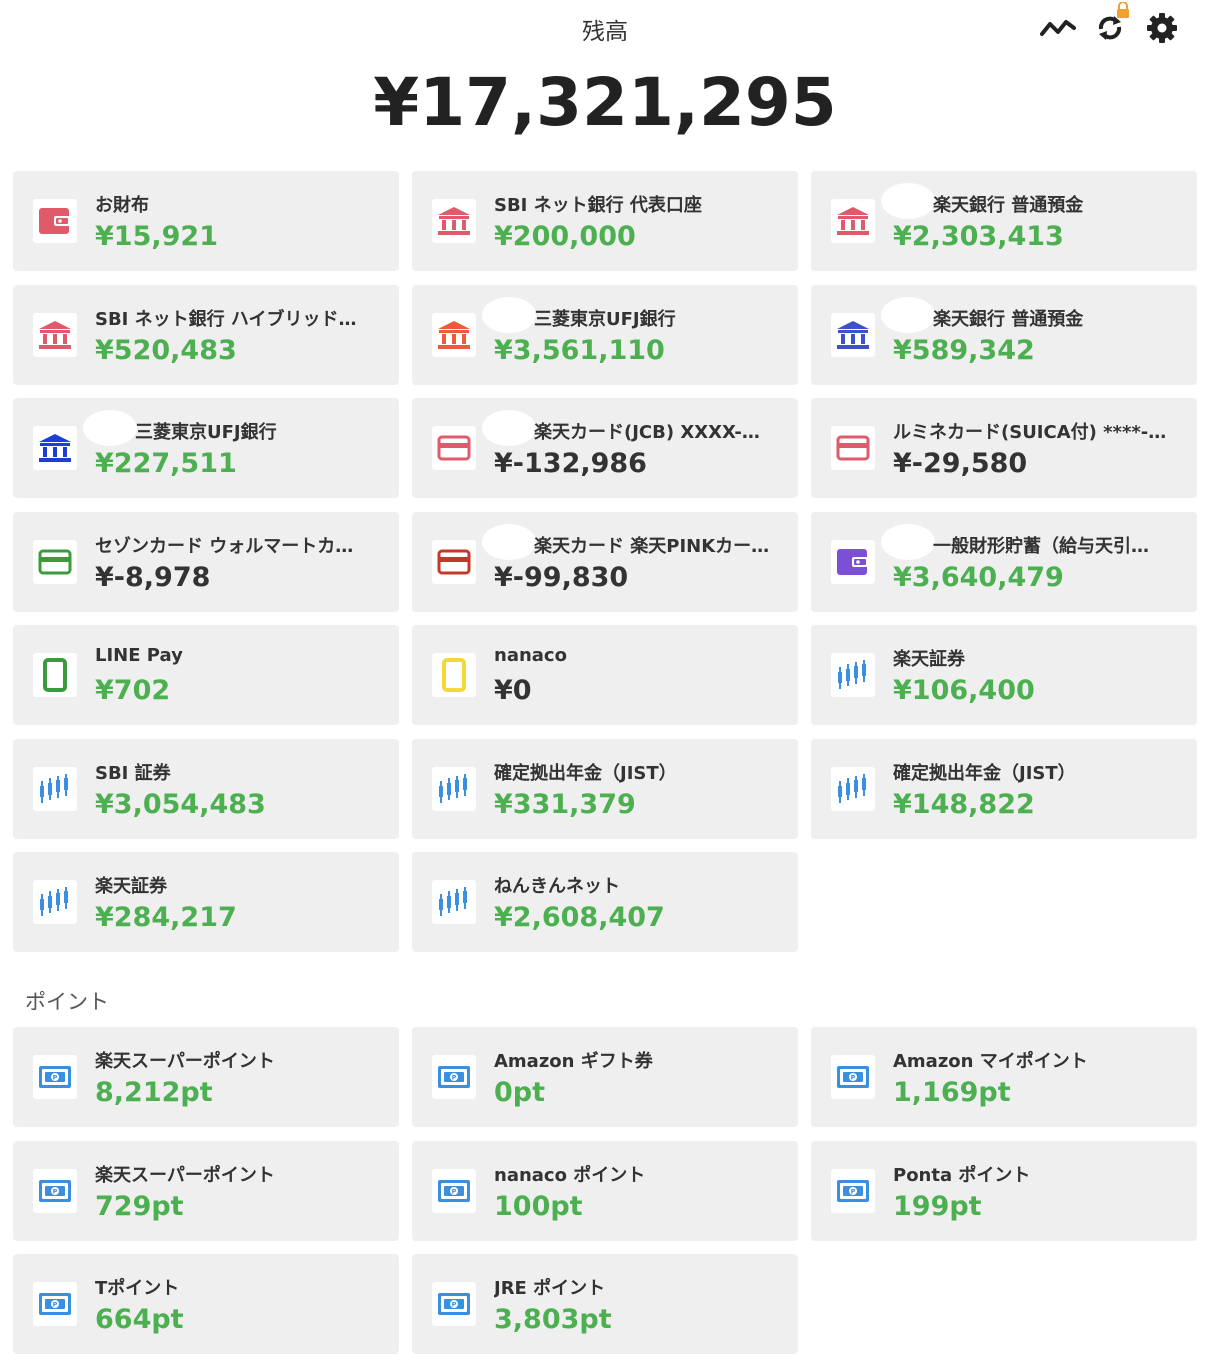  What do you see at coordinates (570, 1175) in the screenshot?
I see `point-name: nanaco ポイント` at bounding box center [570, 1175].